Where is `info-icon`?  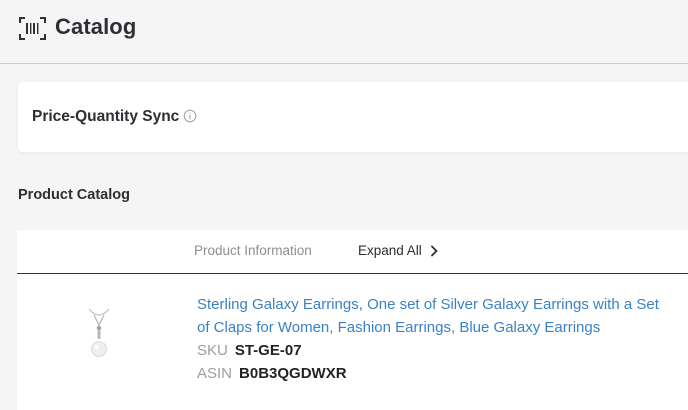
info-icon is located at coordinates (190, 116).